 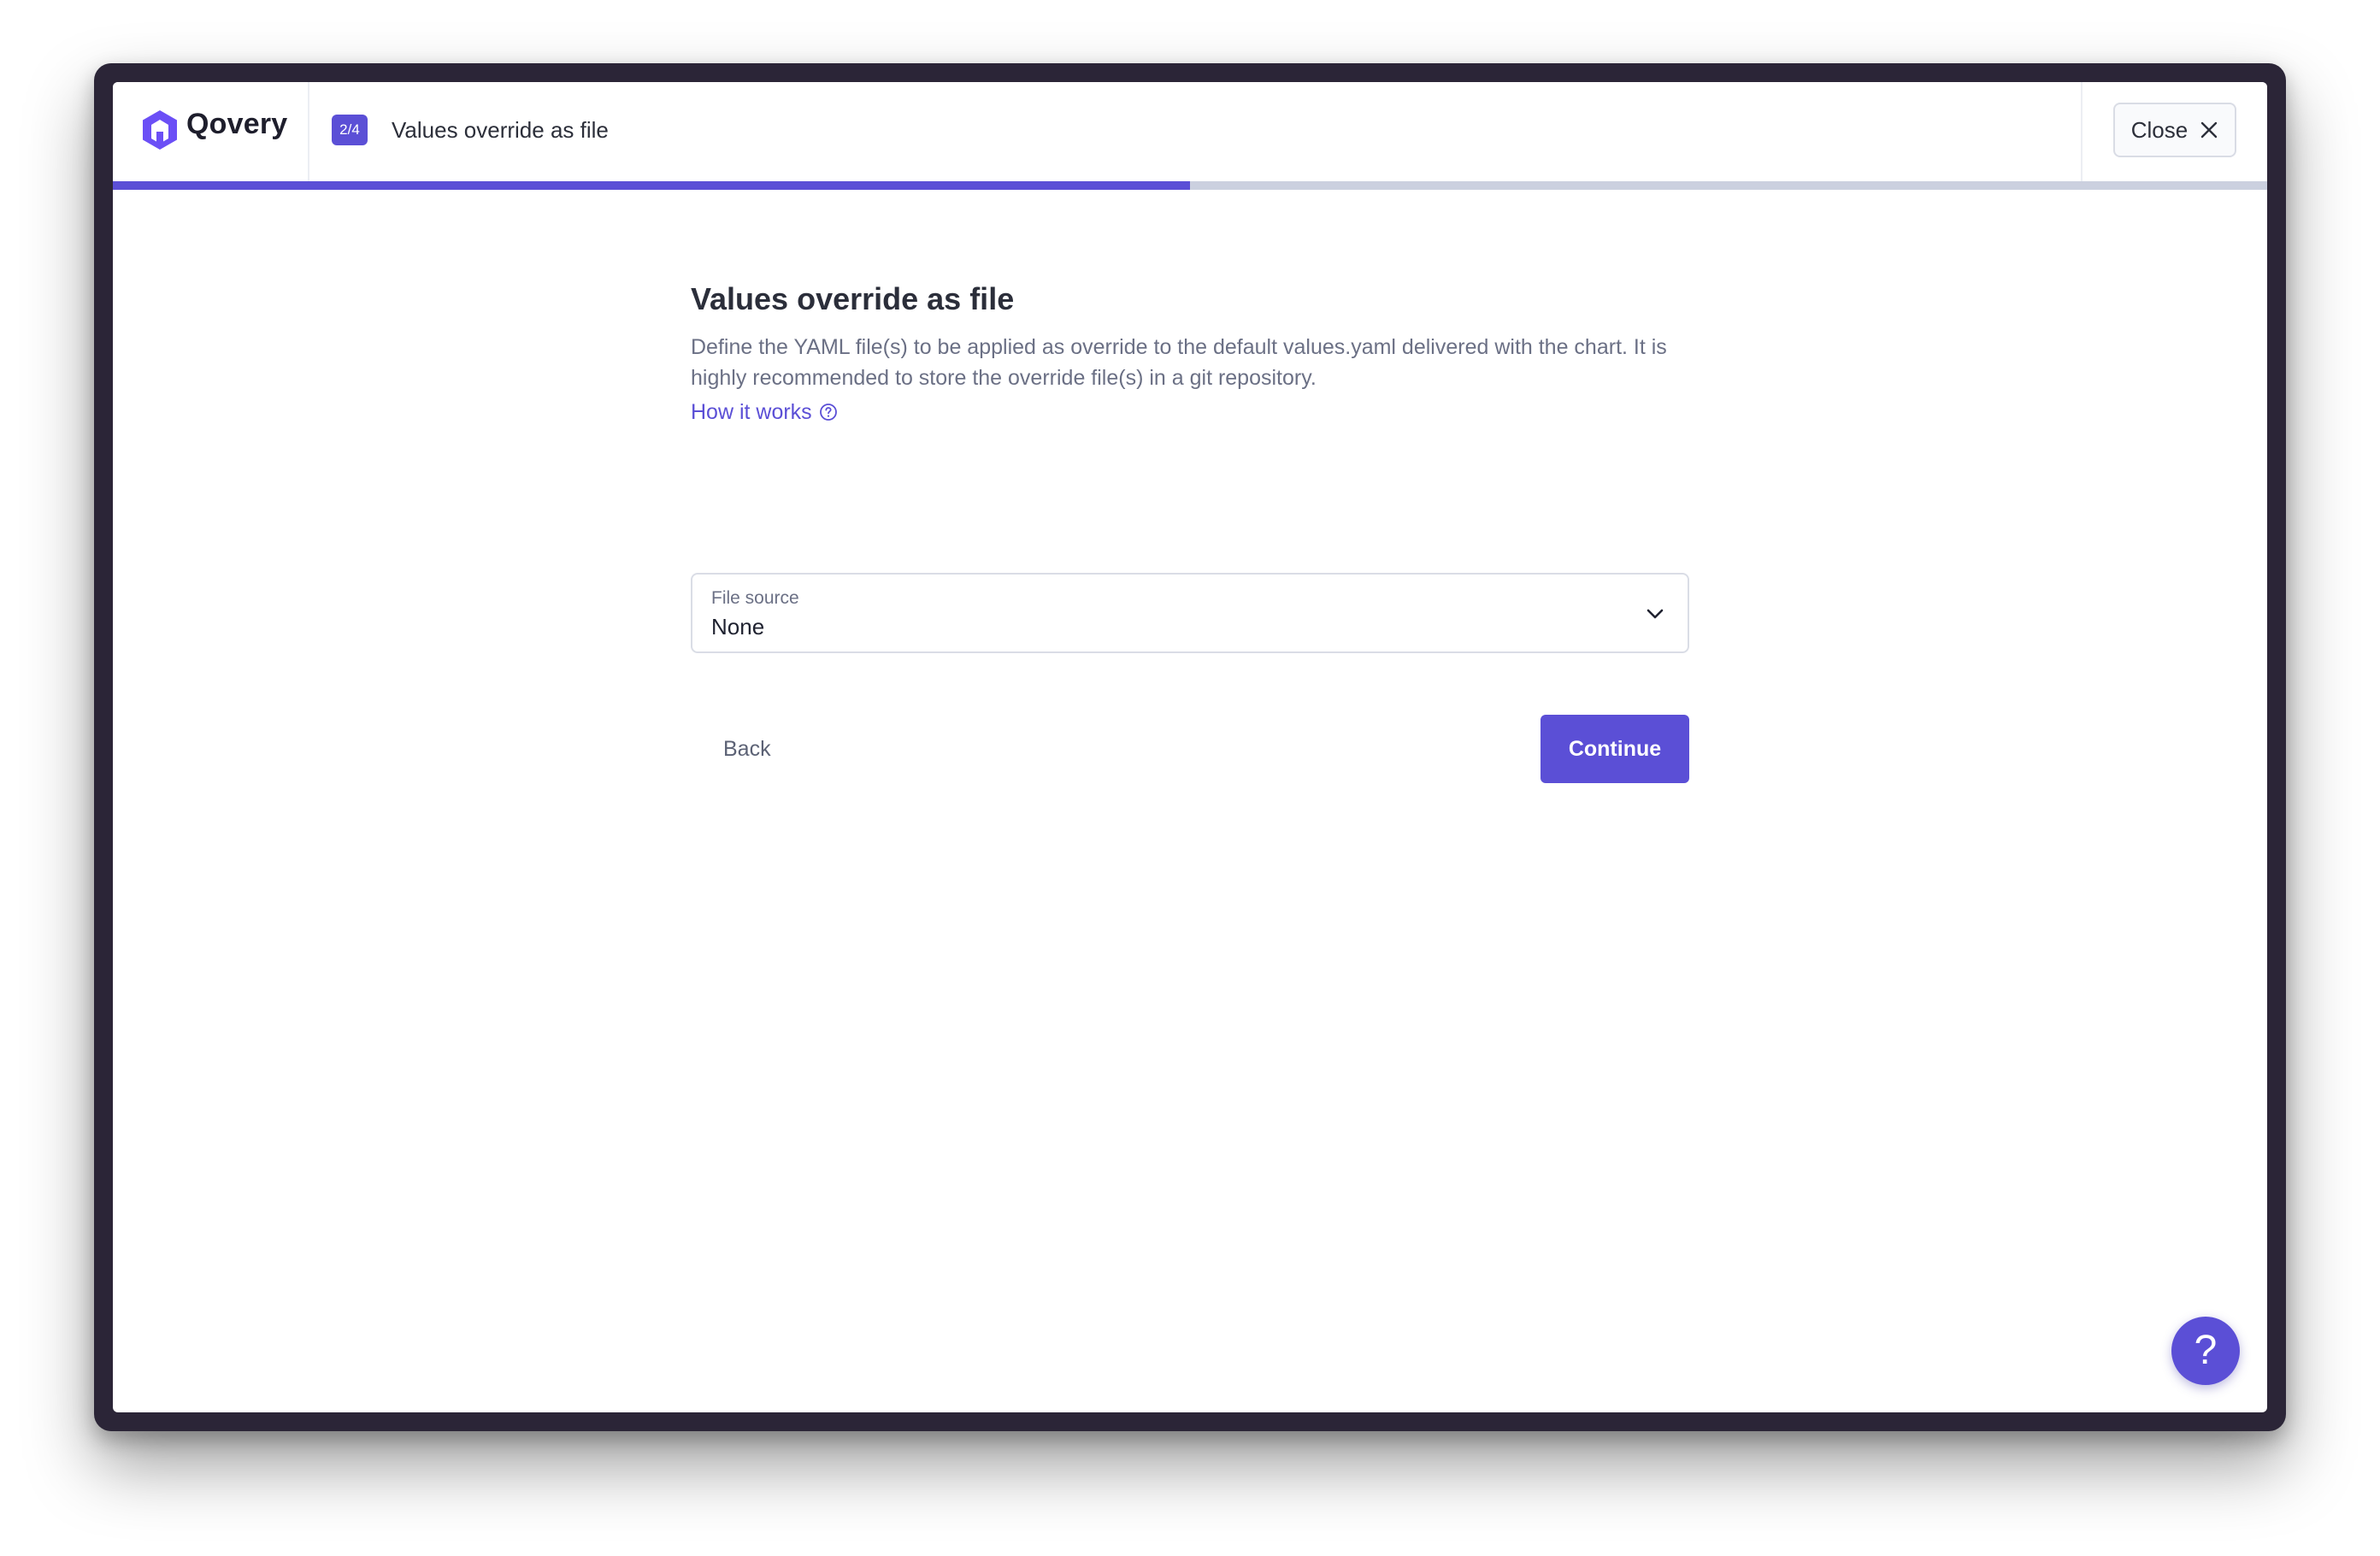 What do you see at coordinates (752, 412) in the screenshot?
I see `how-it-works-label: How it works` at bounding box center [752, 412].